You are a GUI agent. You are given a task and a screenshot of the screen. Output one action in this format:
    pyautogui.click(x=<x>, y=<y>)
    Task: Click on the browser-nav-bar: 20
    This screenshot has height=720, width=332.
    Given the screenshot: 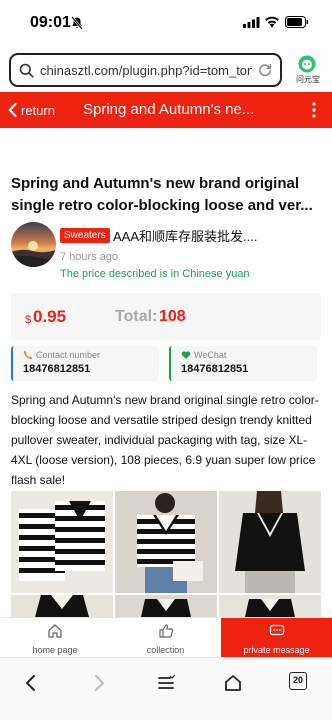 What is the action you would take?
    pyautogui.click(x=166, y=688)
    